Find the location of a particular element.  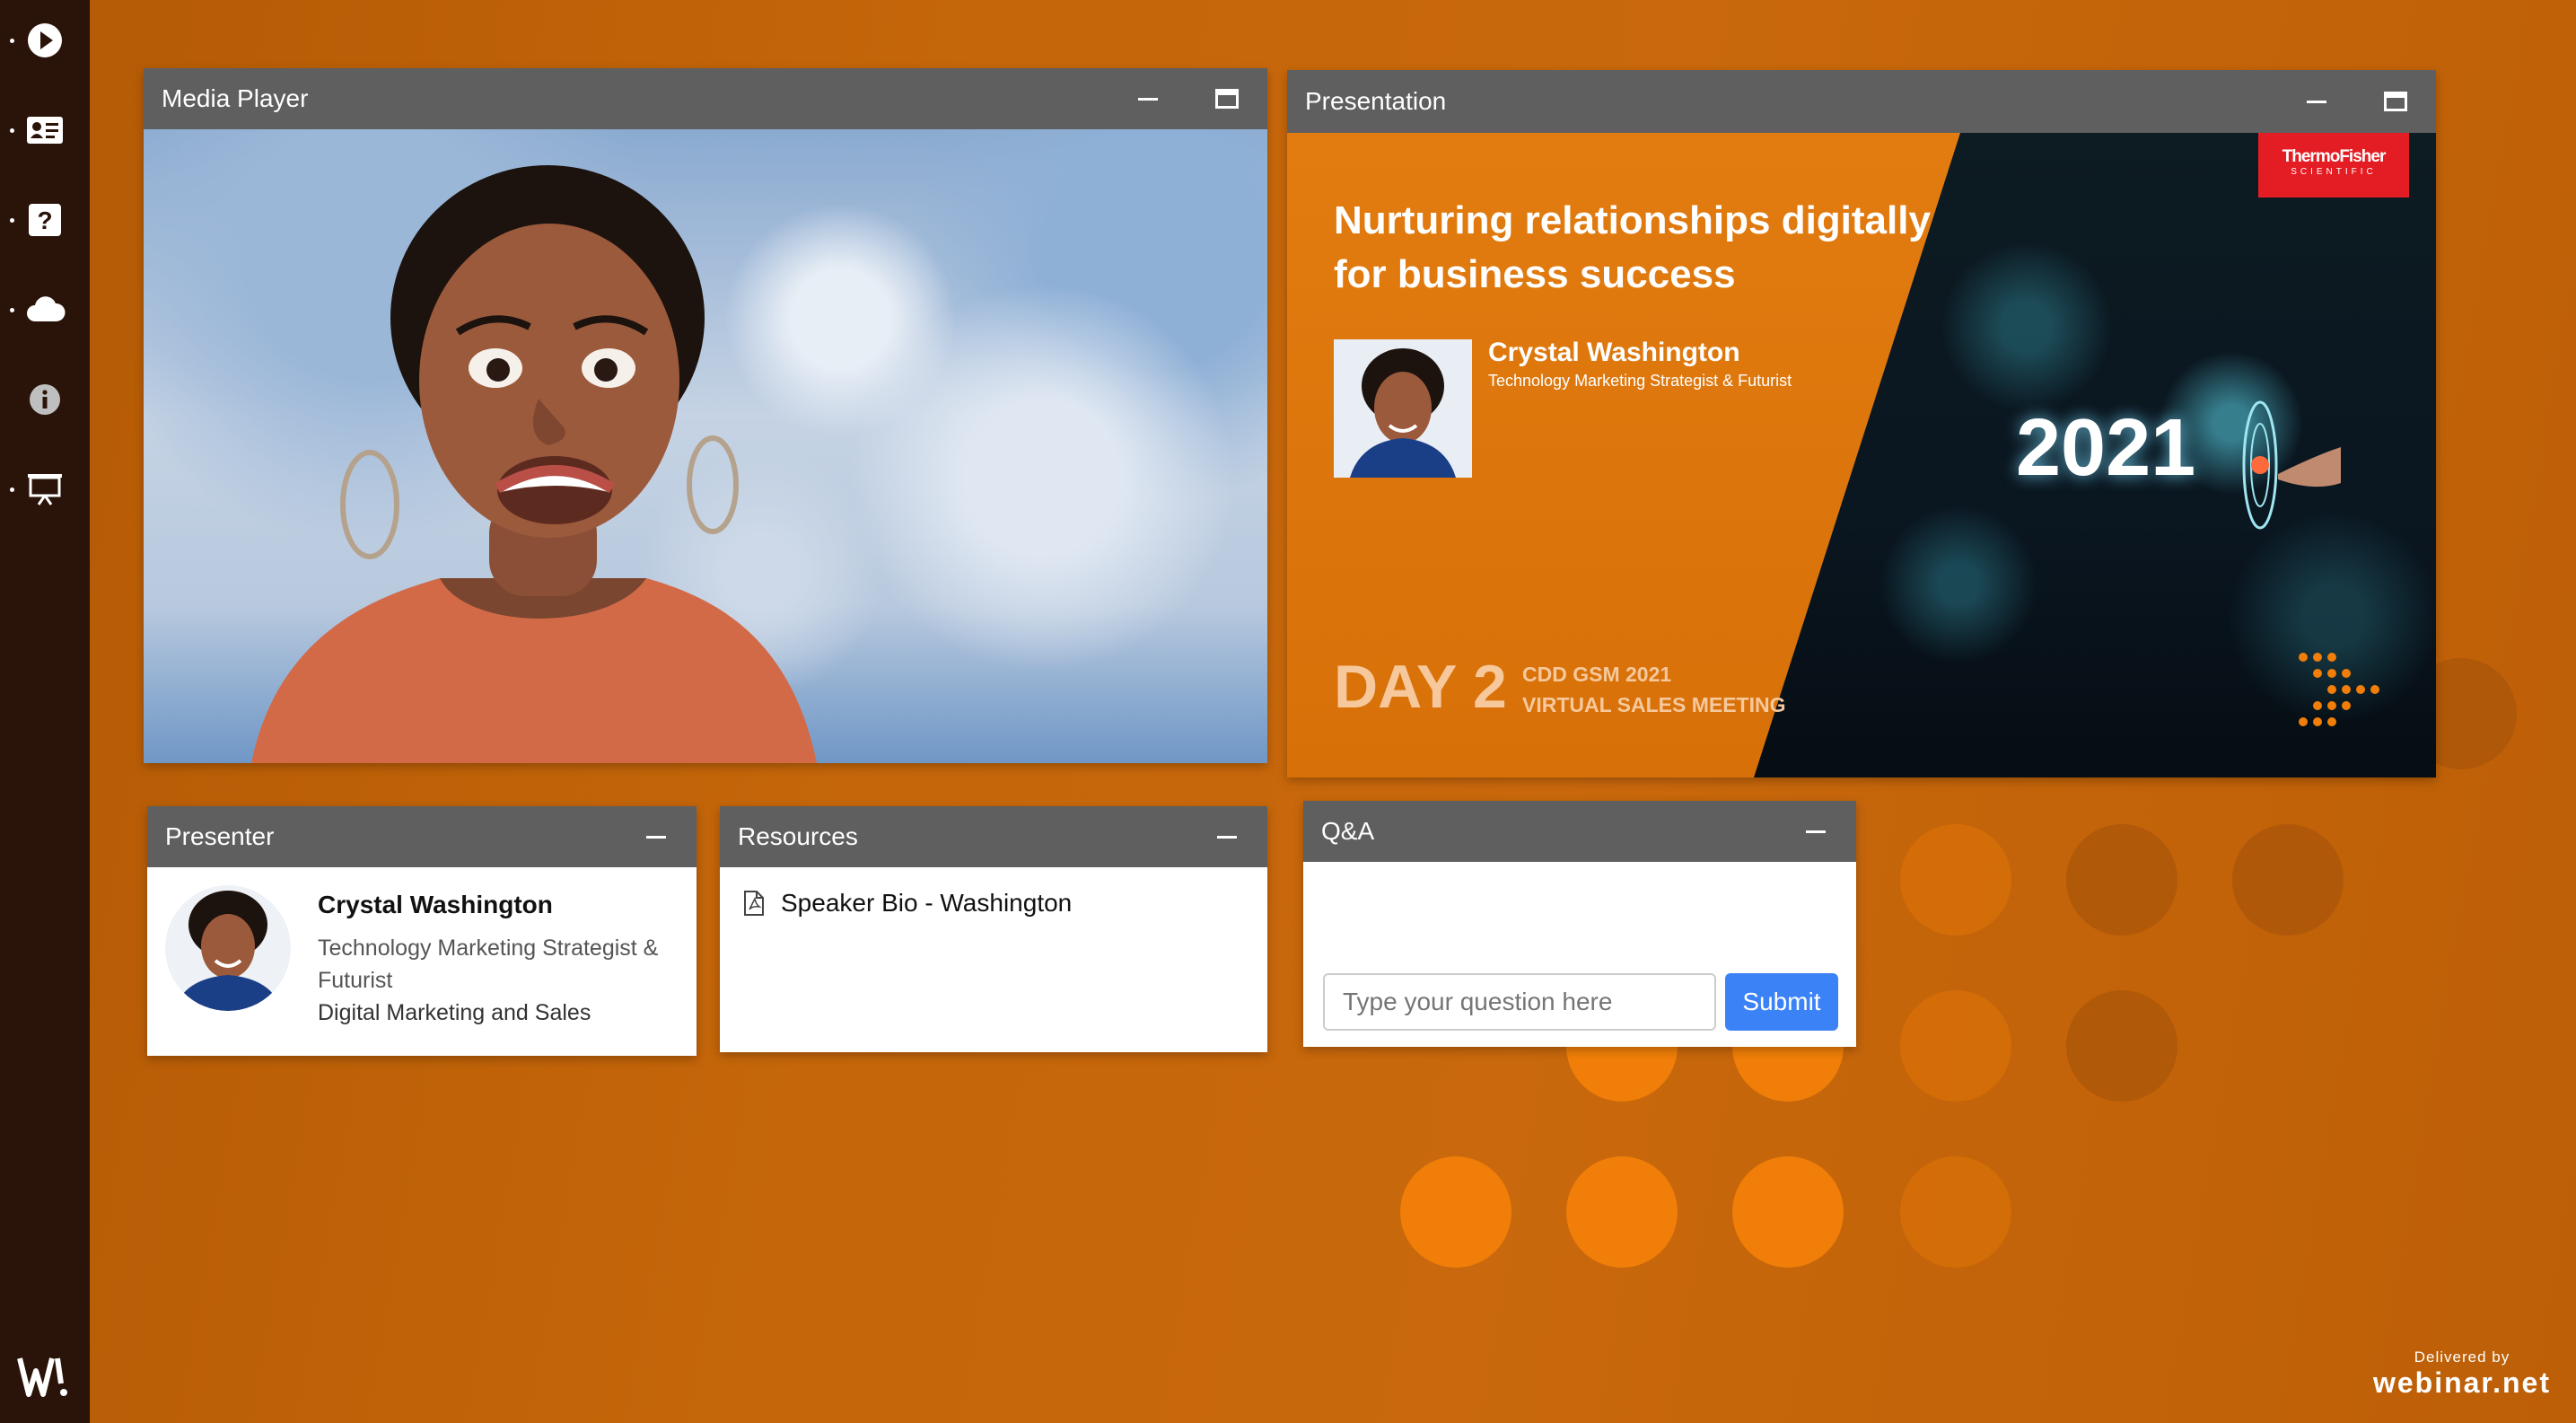

presentation-icon is located at coordinates (45, 489).